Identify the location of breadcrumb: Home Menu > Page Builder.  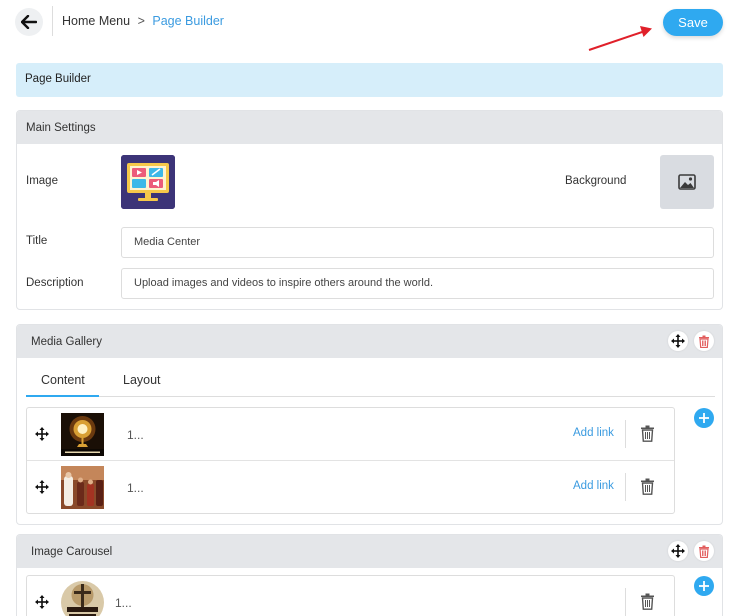
(143, 21).